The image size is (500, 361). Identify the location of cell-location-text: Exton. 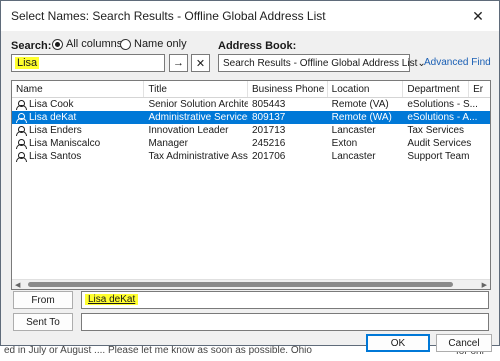
(344, 143).